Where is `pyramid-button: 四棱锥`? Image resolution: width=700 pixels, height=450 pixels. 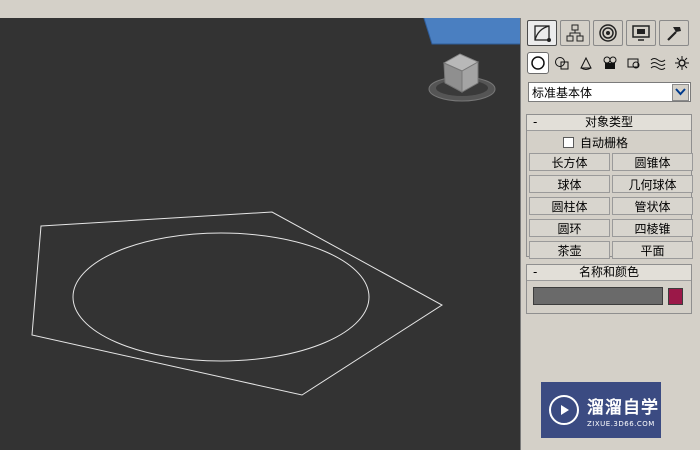
pyramid-button: 四棱锥 is located at coordinates (652, 228).